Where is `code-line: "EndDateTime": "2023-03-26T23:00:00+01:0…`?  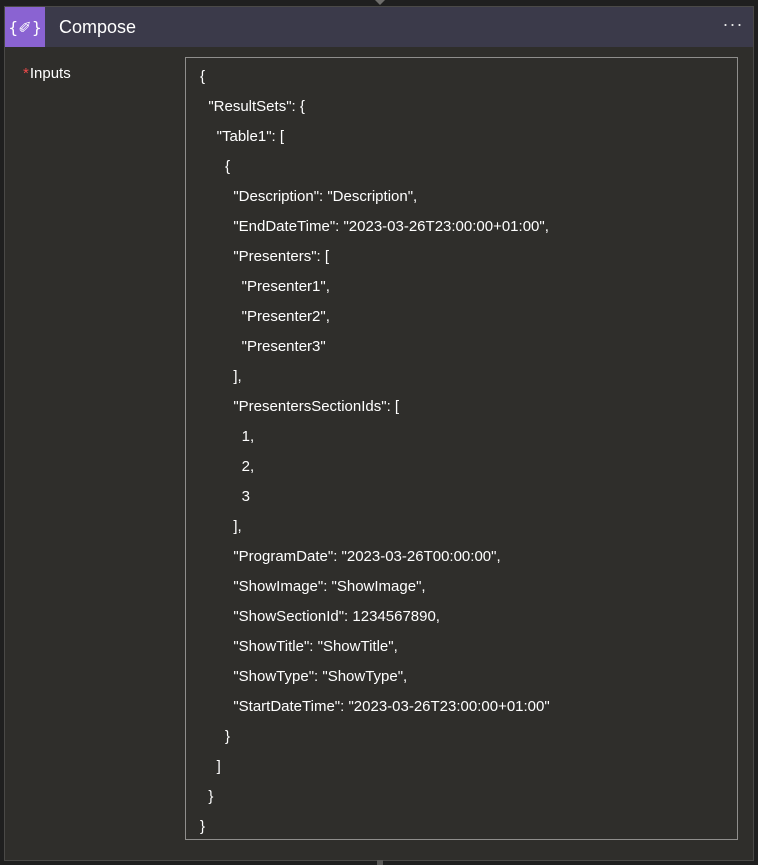
code-line: "EndDateTime": "2023-03-26T23:00:00+01:0… is located at coordinates (374, 226).